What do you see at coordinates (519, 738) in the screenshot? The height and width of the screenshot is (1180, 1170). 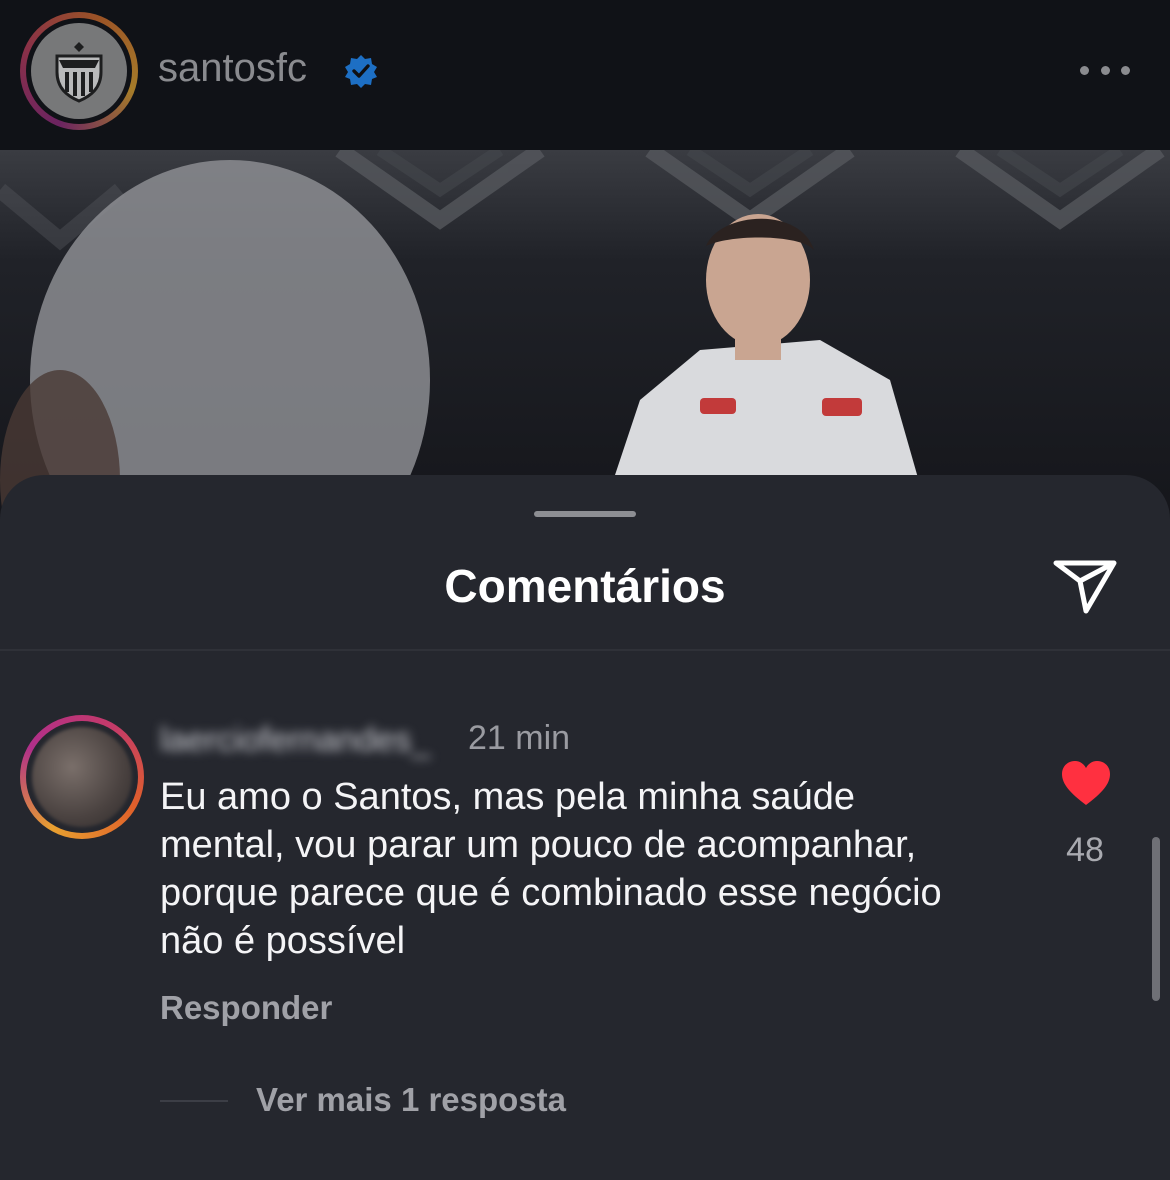 I see `comment-timestamp: 21 min` at bounding box center [519, 738].